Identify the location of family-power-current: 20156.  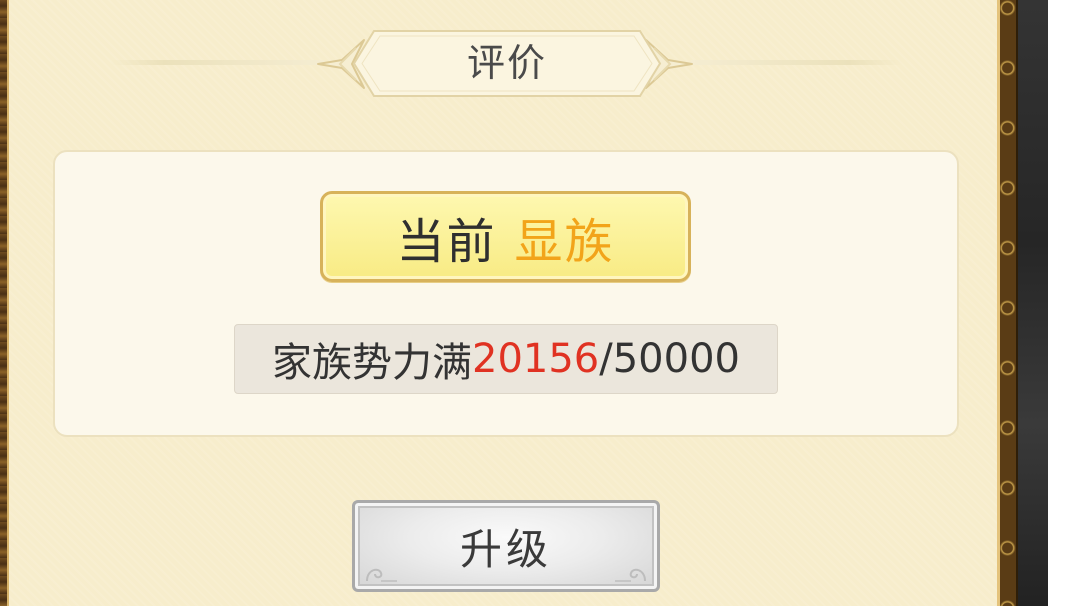
(536, 359).